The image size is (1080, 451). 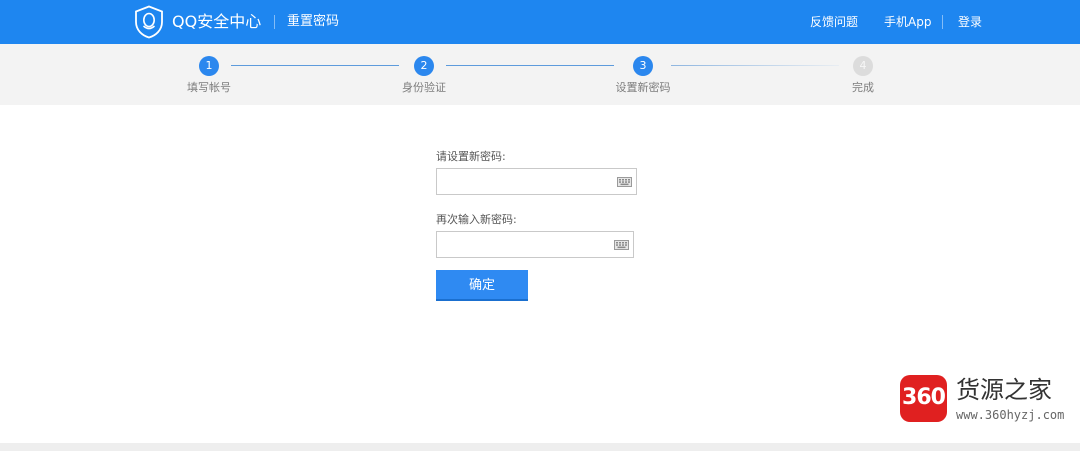 I want to click on step-1-label: 填写帐号, so click(x=209, y=87).